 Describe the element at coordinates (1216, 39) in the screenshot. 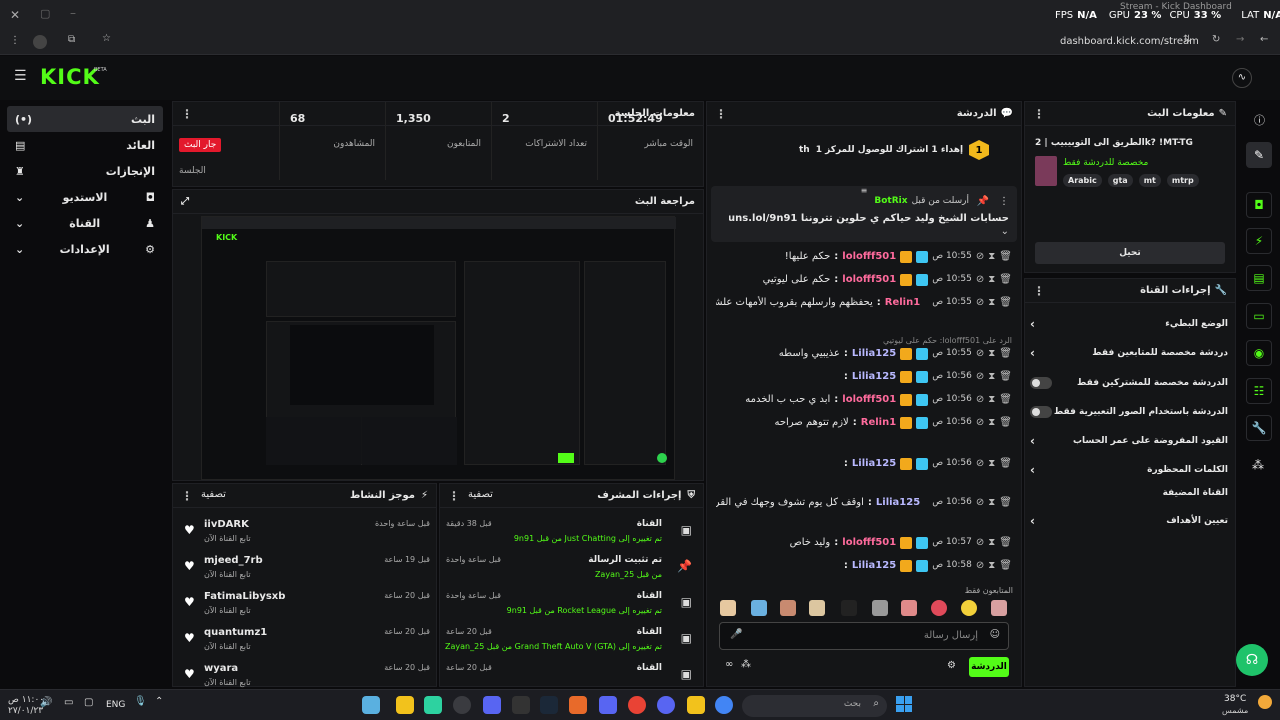

I see `reload-icon: ↻` at that location.